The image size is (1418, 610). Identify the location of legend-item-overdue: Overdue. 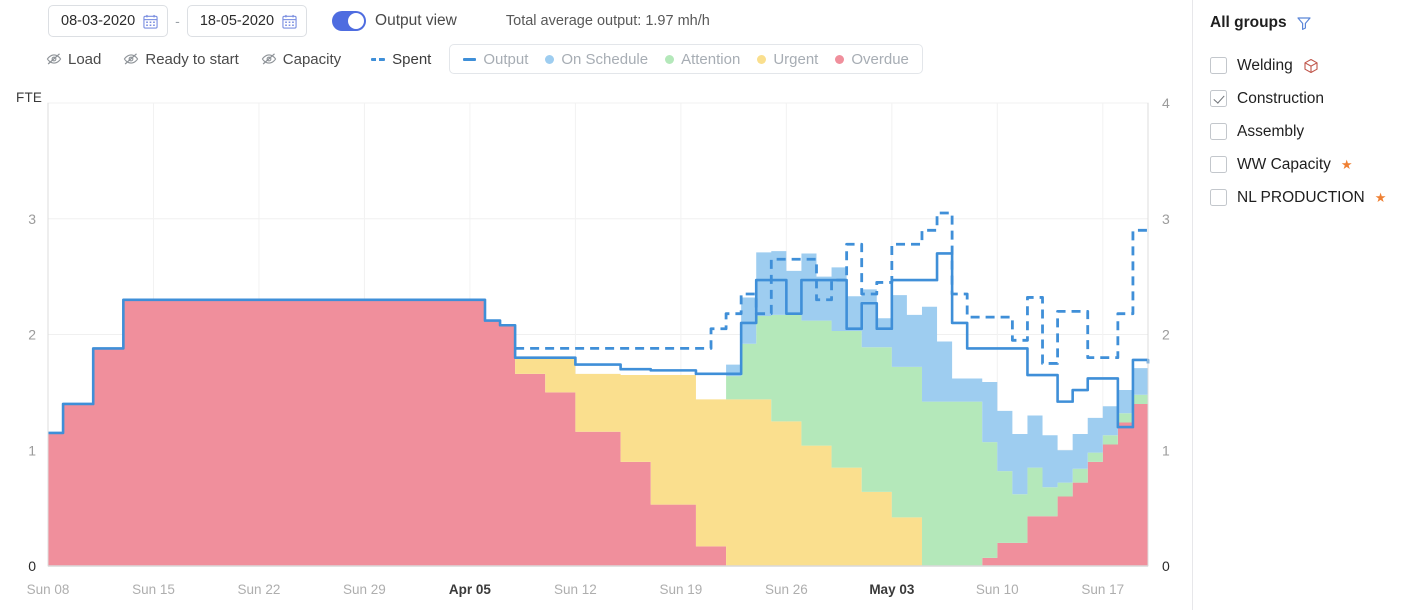
(872, 59).